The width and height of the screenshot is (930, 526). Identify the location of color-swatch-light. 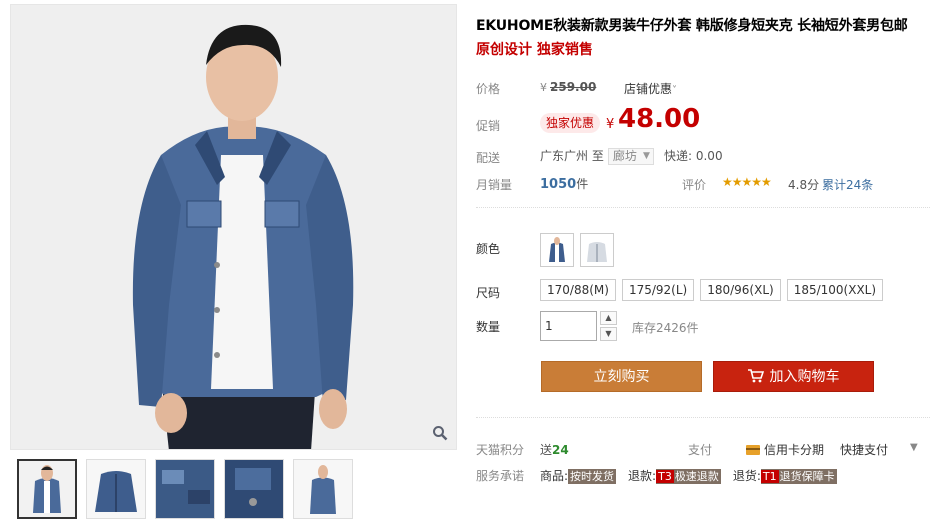
(597, 250).